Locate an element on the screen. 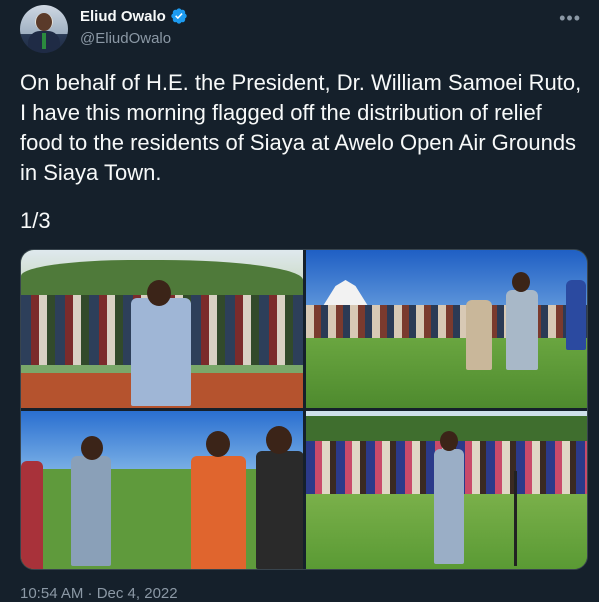 Image resolution: width=599 pixels, height=602 pixels. thread-count: 1/3 is located at coordinates (35, 220).